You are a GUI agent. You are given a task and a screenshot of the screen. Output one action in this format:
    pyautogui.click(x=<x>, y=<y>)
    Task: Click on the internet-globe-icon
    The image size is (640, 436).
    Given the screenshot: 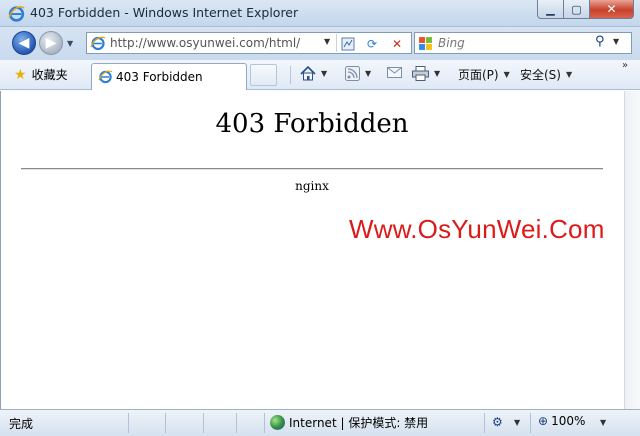 What is the action you would take?
    pyautogui.click(x=277, y=422)
    